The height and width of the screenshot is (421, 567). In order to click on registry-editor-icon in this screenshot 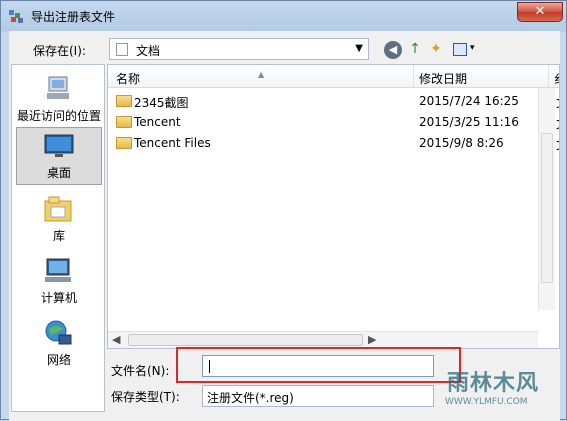, I will do `click(16, 16)`.